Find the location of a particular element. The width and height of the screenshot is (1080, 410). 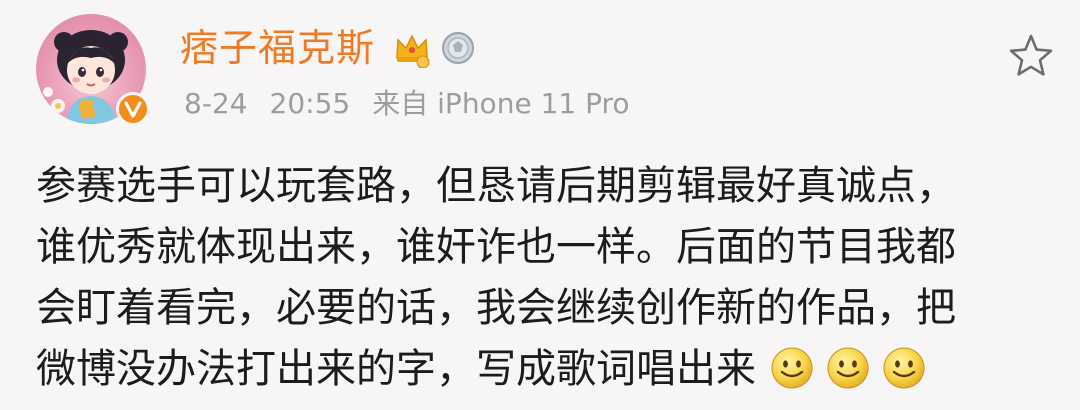

post-date: 8-24 is located at coordinates (216, 103).